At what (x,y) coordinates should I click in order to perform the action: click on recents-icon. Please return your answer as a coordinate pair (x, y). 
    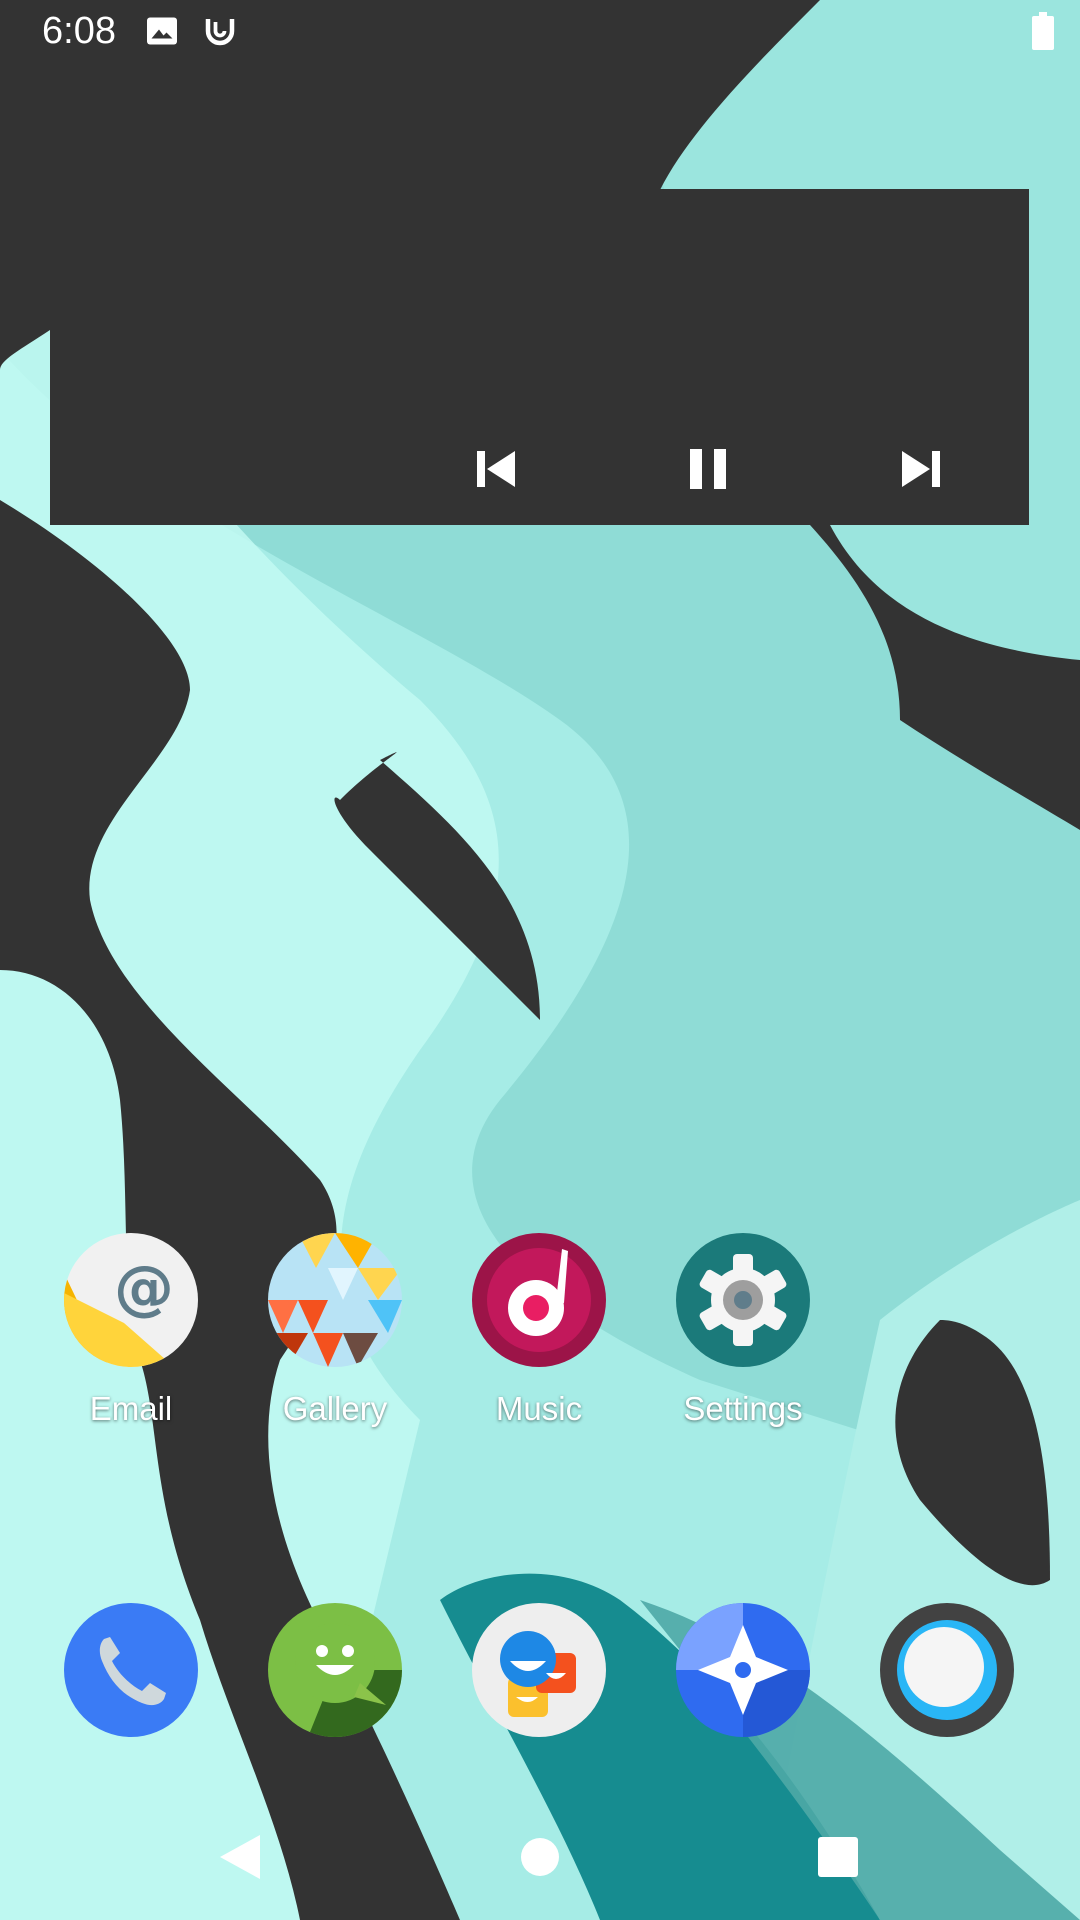
    Looking at the image, I should click on (838, 1857).